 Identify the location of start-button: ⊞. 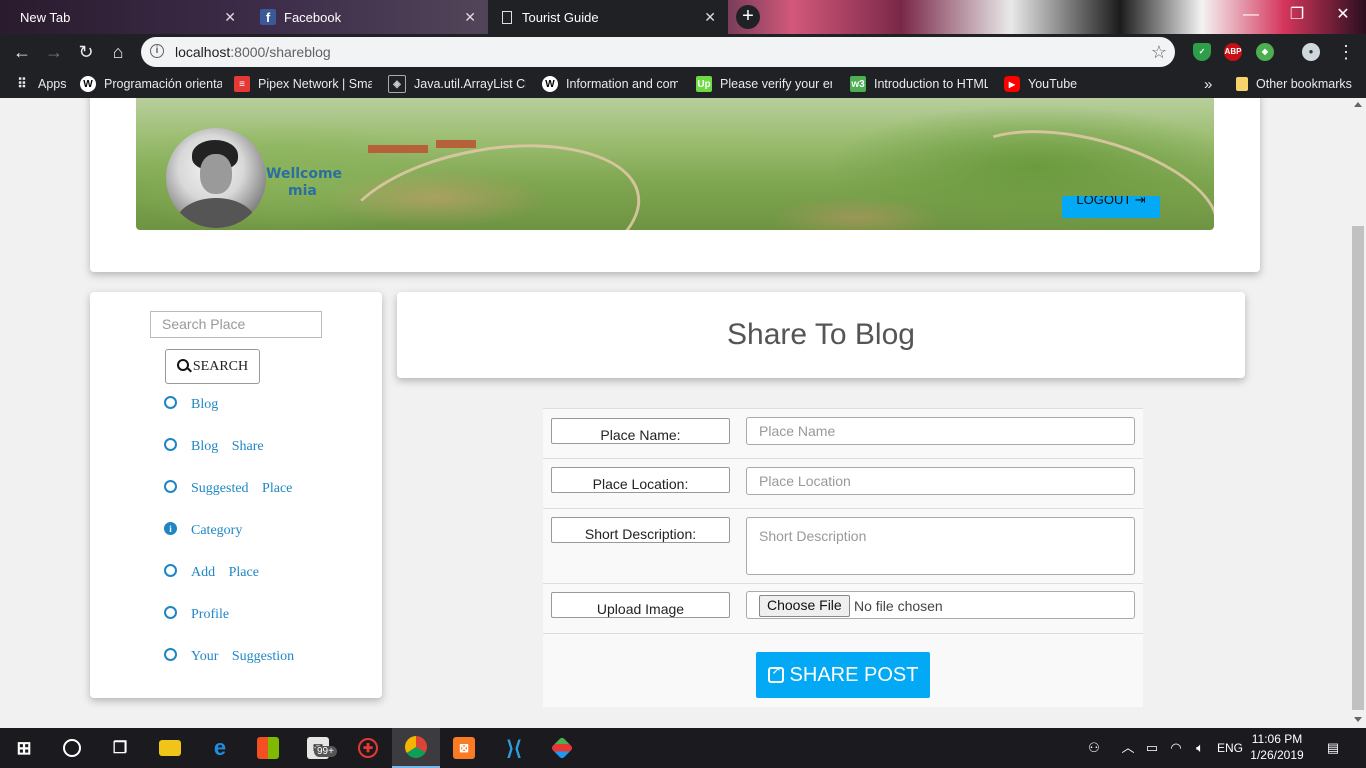
(24, 748).